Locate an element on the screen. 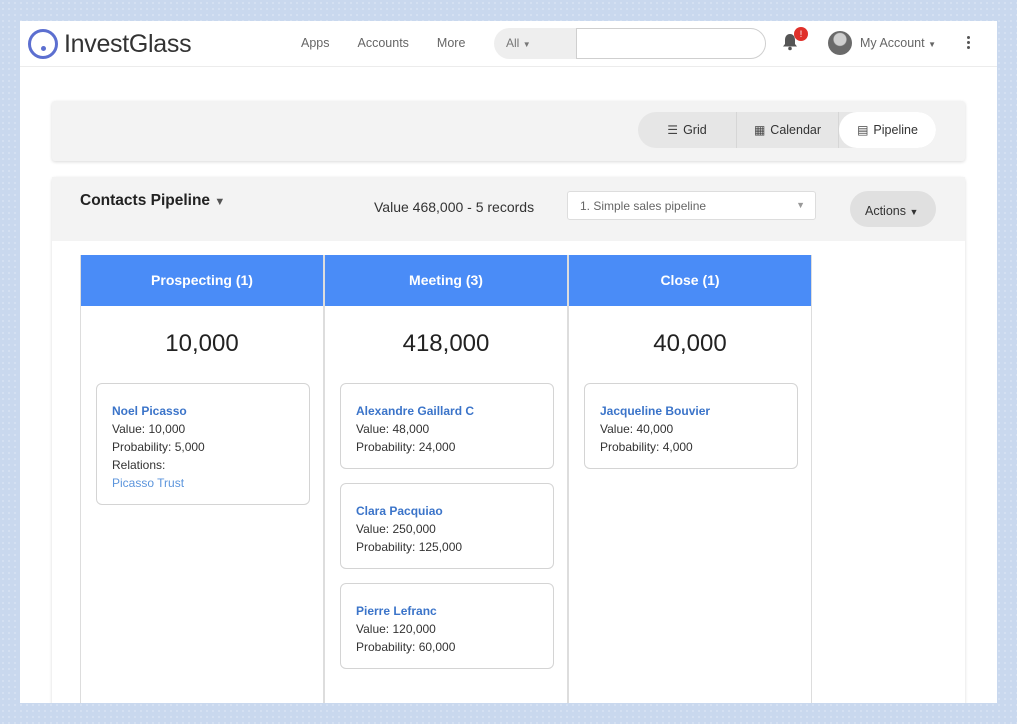 The image size is (1017, 724). pipeline-summary: Value 468,000 - 5 records is located at coordinates (454, 207).